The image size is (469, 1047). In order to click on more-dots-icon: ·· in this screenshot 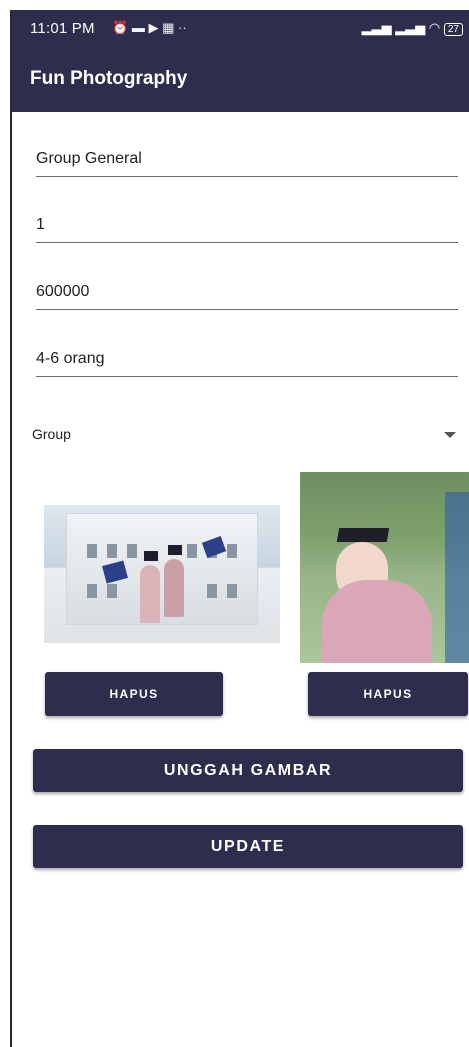, I will do `click(182, 27)`.